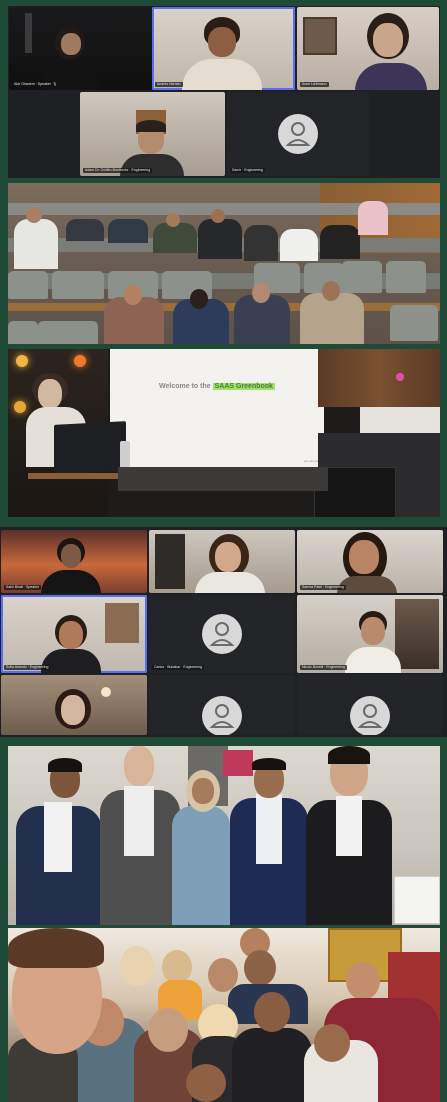 The width and height of the screenshot is (447, 1102). I want to click on participant-name: Sofia Antonio · Engineering, so click(27, 667).